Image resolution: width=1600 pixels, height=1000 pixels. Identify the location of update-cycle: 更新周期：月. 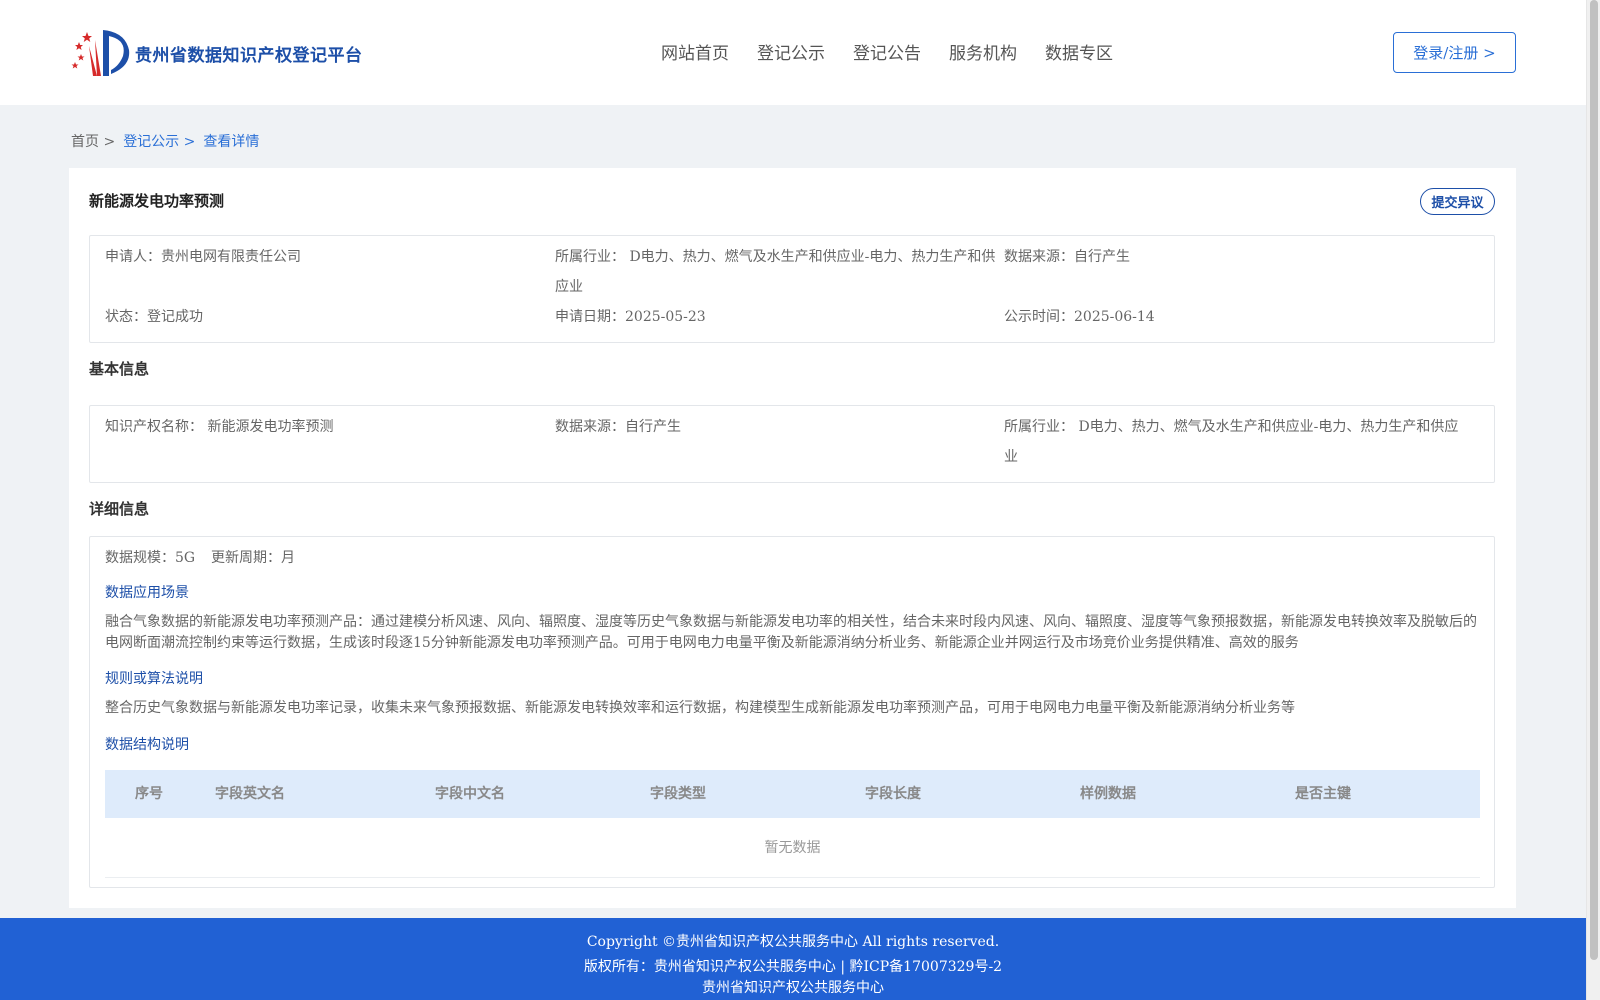
(253, 558).